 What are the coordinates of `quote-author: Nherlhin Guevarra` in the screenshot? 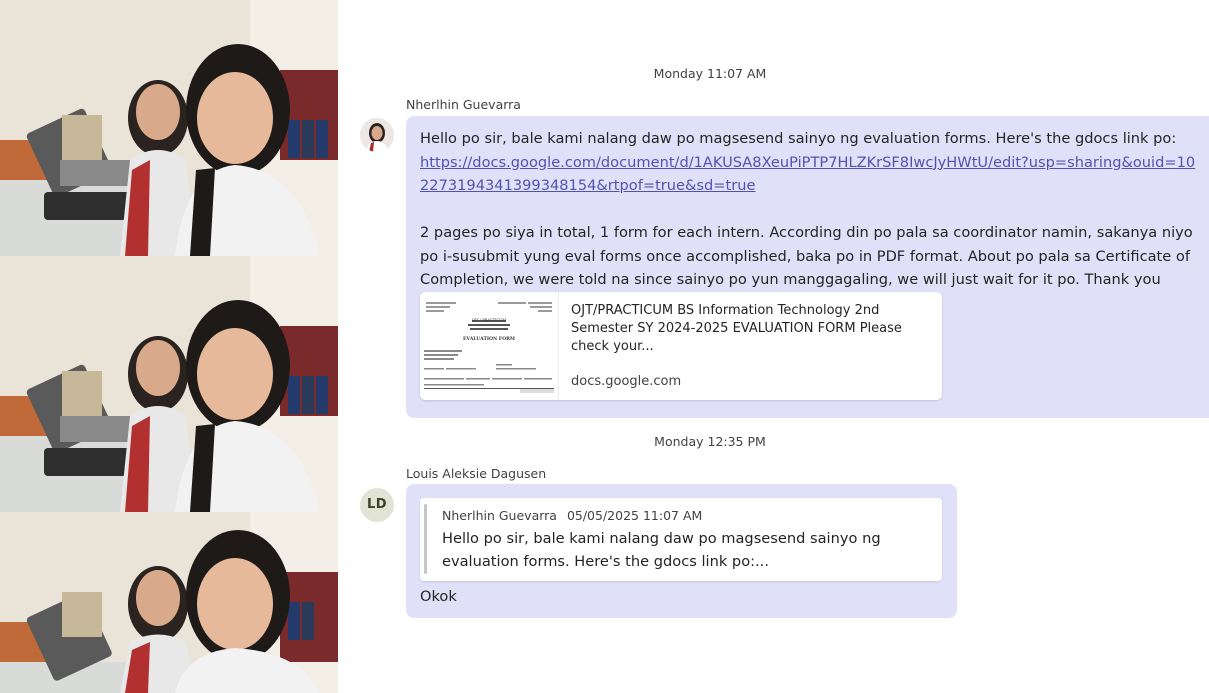 It's located at (499, 515).